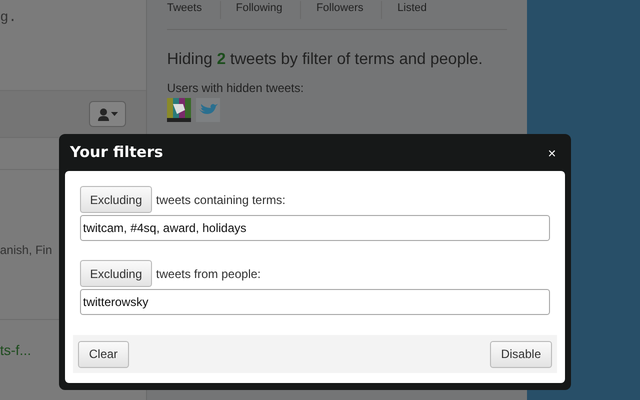  What do you see at coordinates (315, 302) in the screenshot?
I see `filter-input: twitterowsky` at bounding box center [315, 302].